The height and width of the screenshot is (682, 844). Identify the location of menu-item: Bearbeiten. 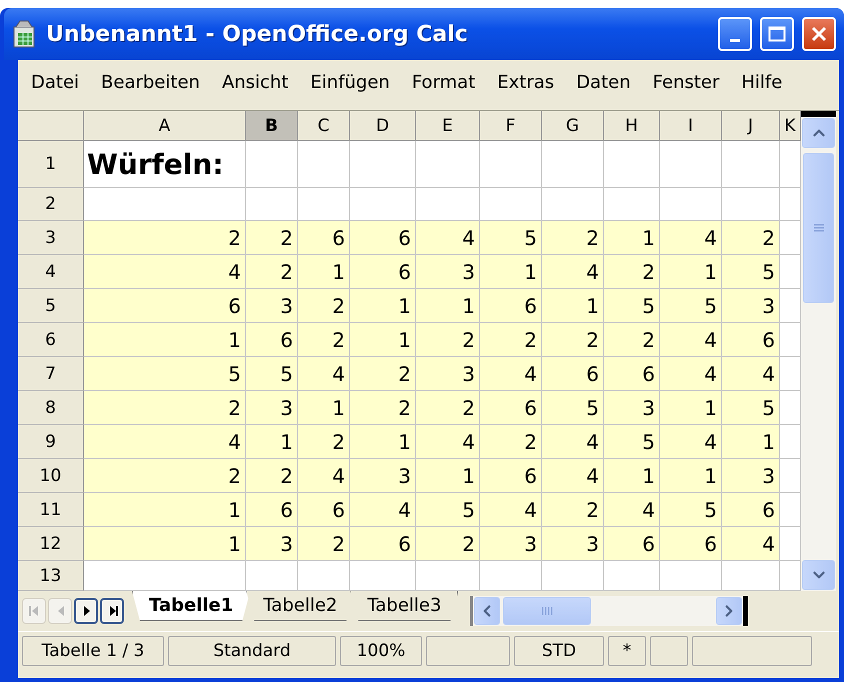
(150, 82).